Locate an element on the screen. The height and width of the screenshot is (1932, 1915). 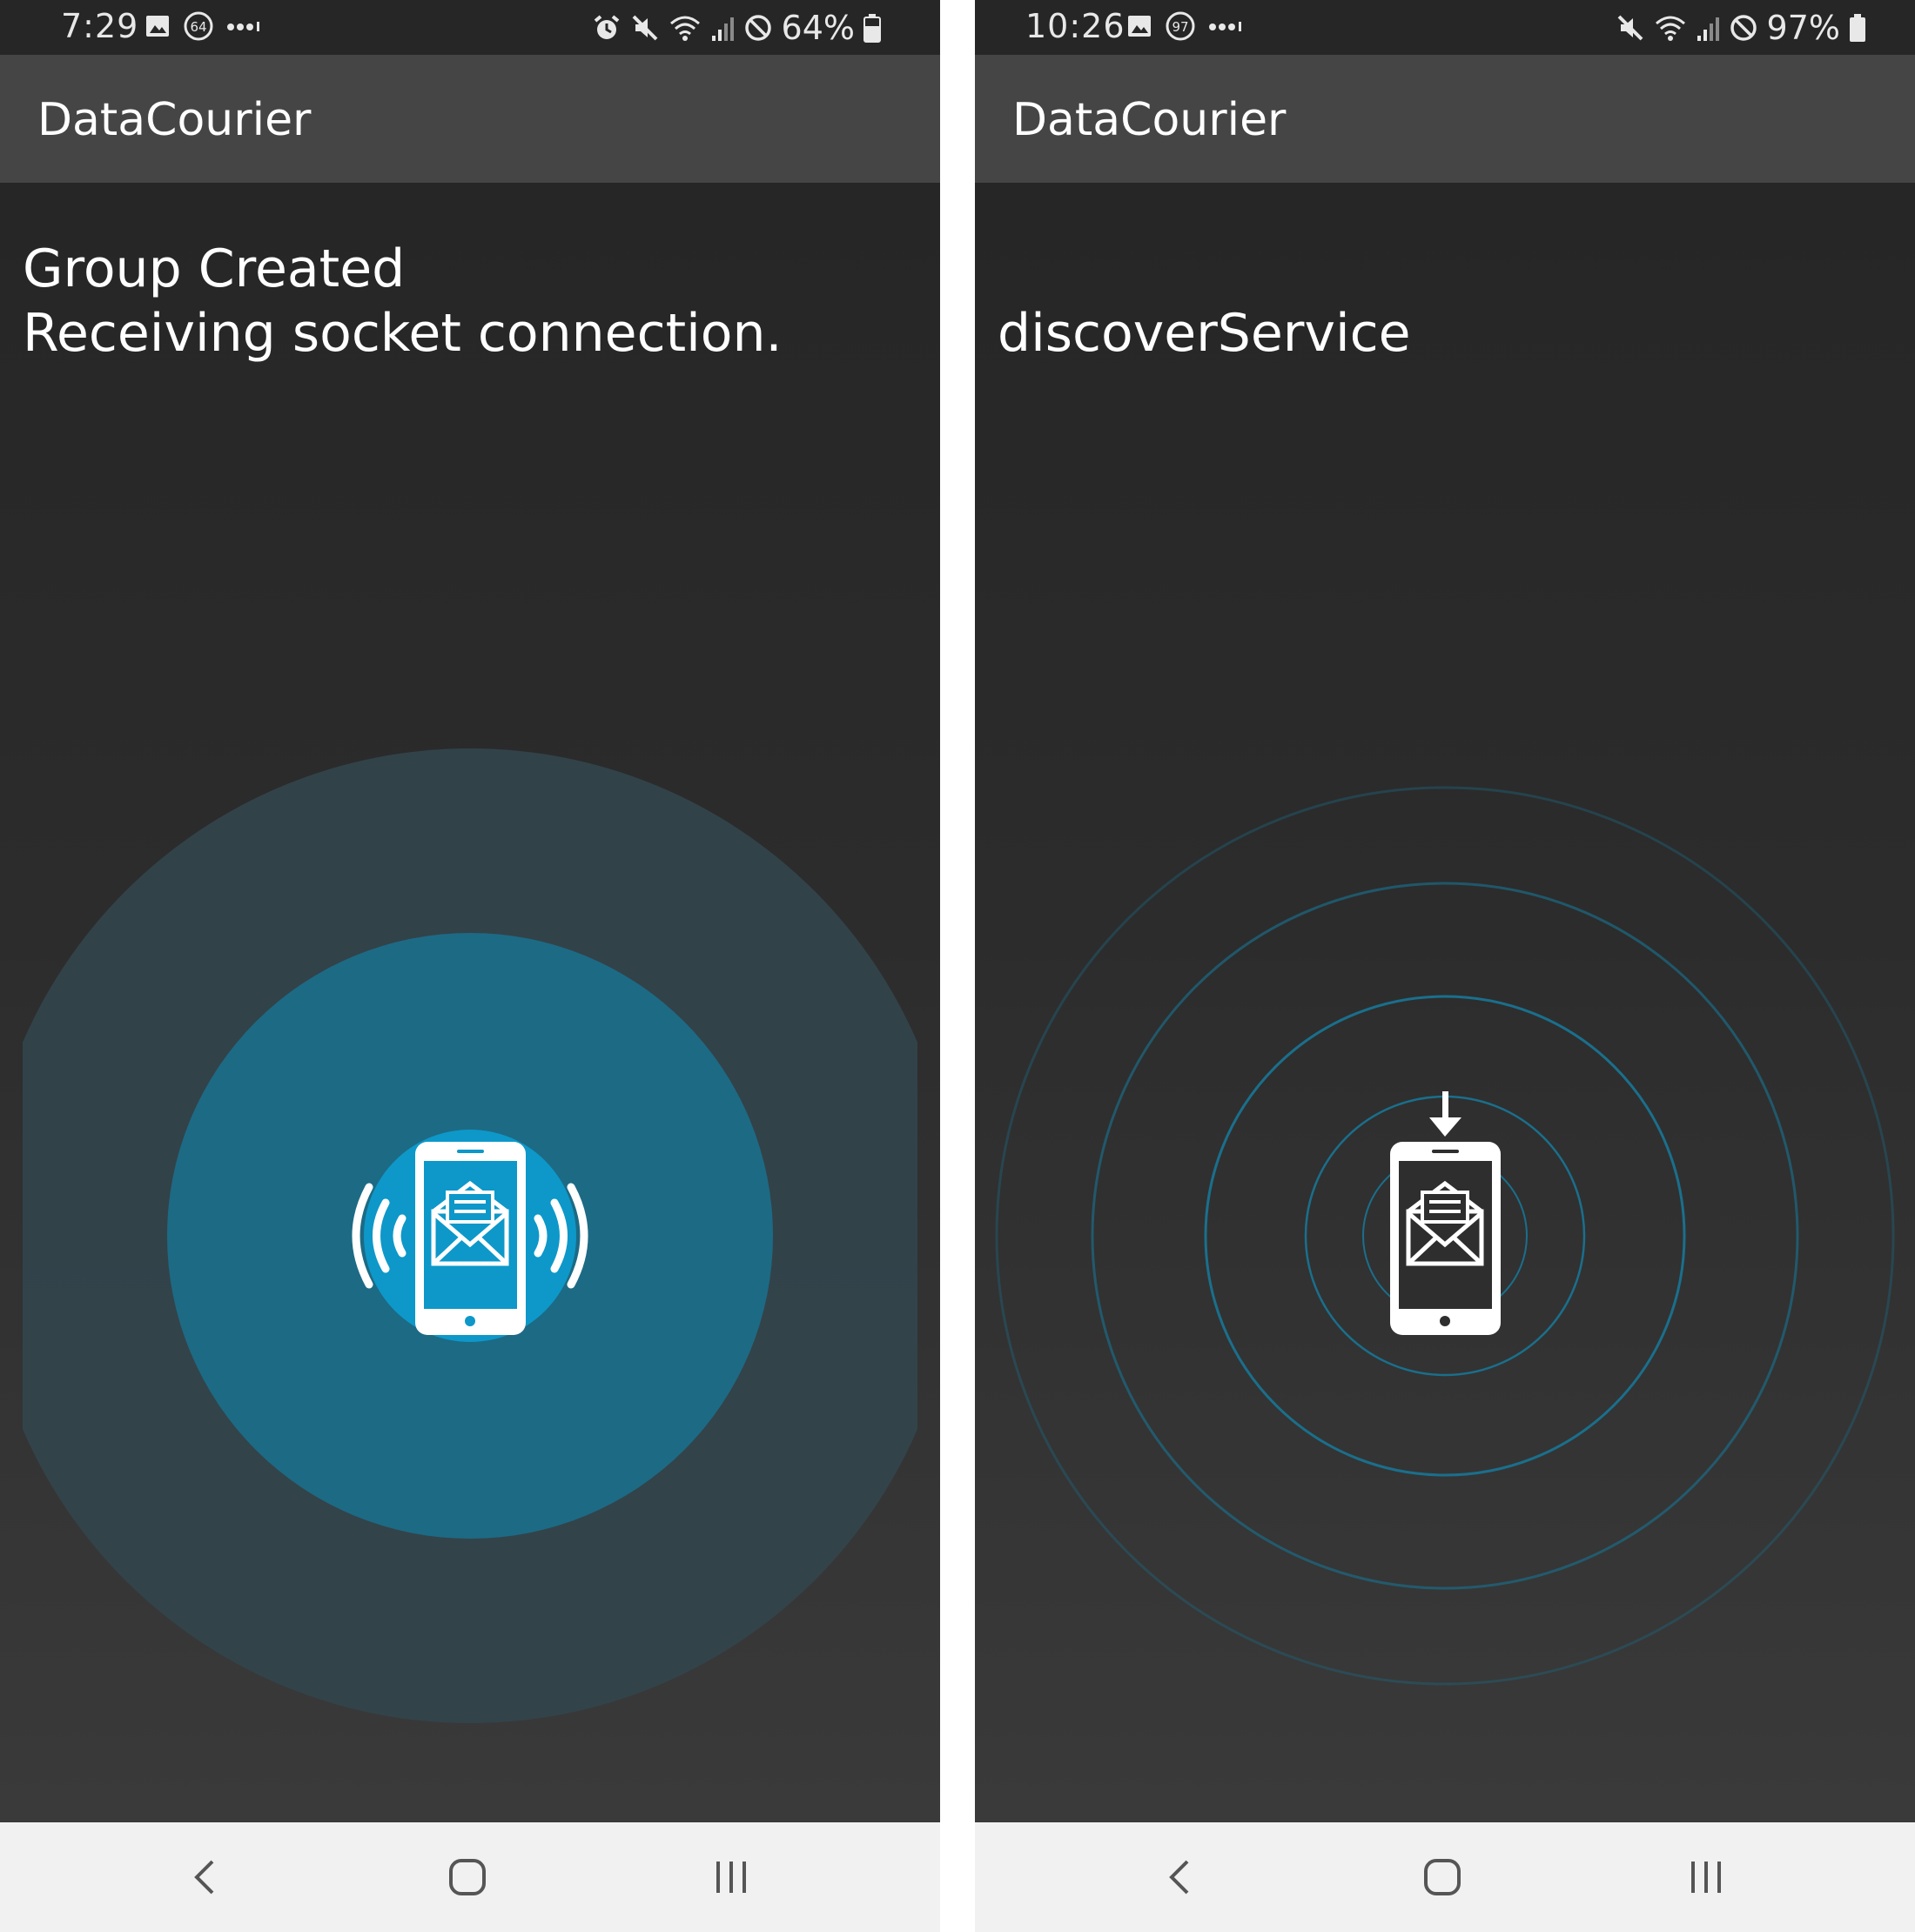
status-bar: 7:29 64 64% is located at coordinates (470, 27).